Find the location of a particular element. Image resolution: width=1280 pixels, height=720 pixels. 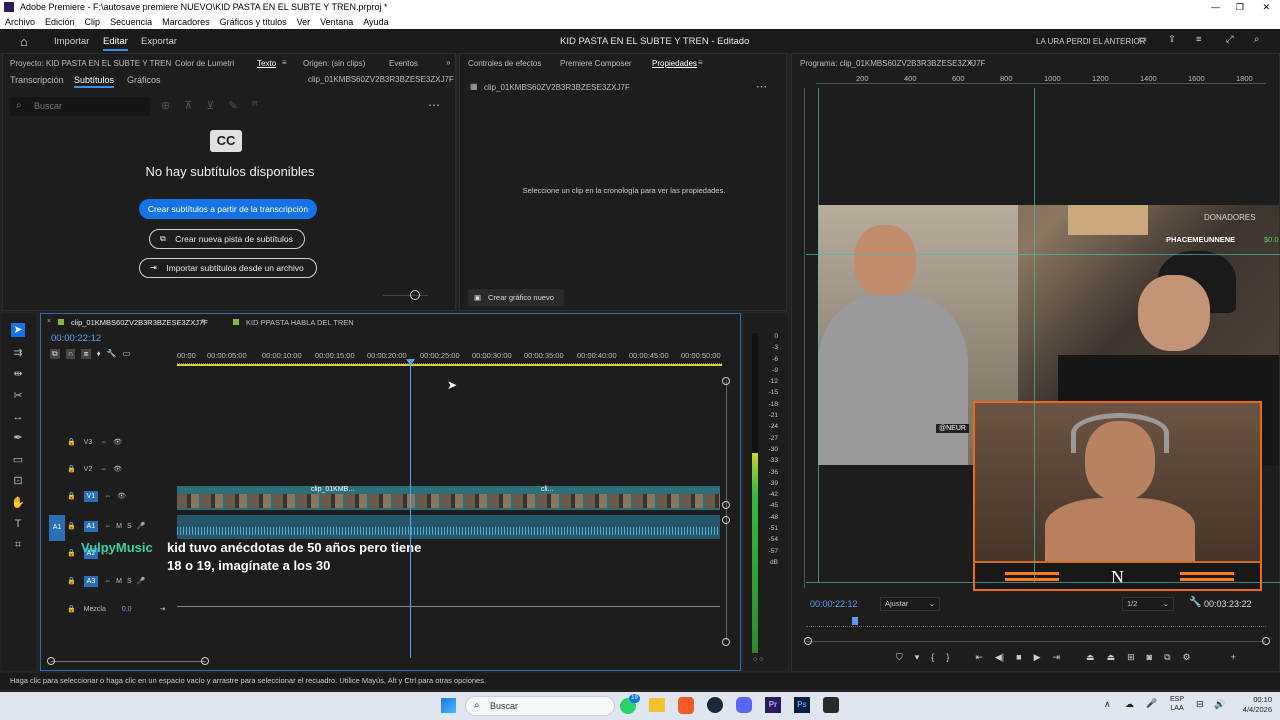

timeline-tab-2: KID PPASTA HABLA DEL TREN is located at coordinates (300, 322).